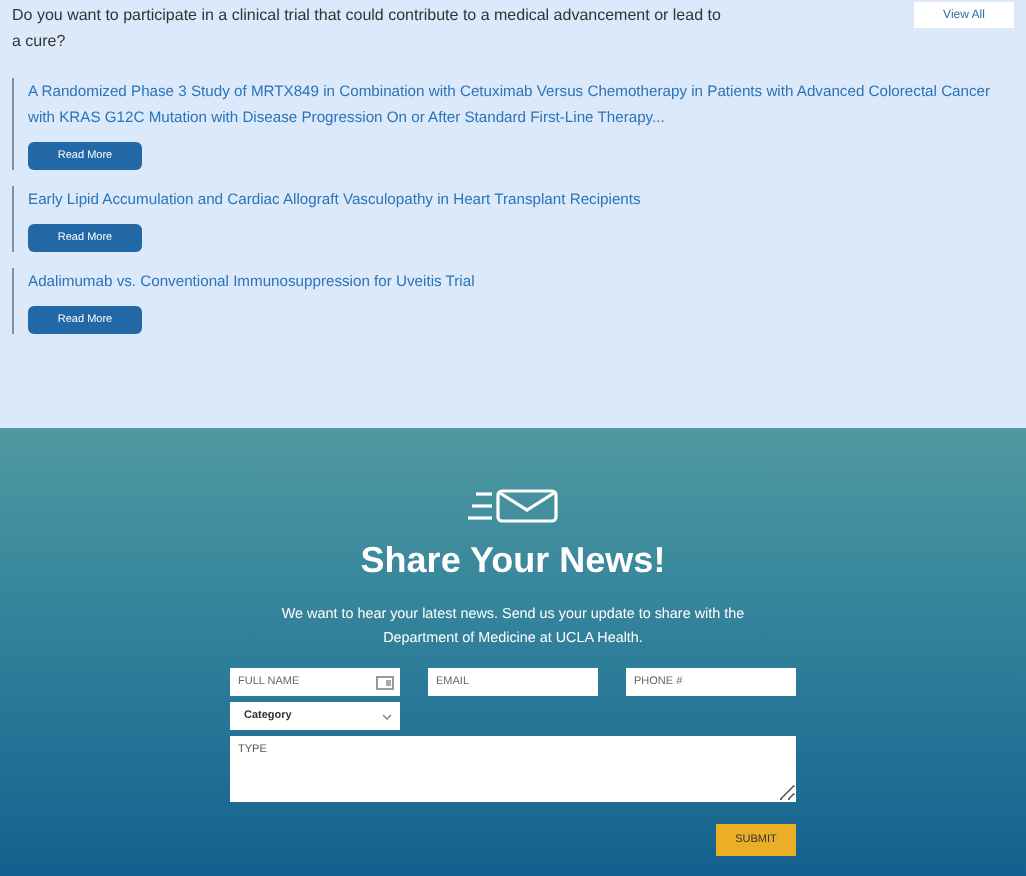  I want to click on intro-text: Do you want to participate in a clinical trial that could contribute to a medical advancement or lead to a cure?, so click(367, 29).